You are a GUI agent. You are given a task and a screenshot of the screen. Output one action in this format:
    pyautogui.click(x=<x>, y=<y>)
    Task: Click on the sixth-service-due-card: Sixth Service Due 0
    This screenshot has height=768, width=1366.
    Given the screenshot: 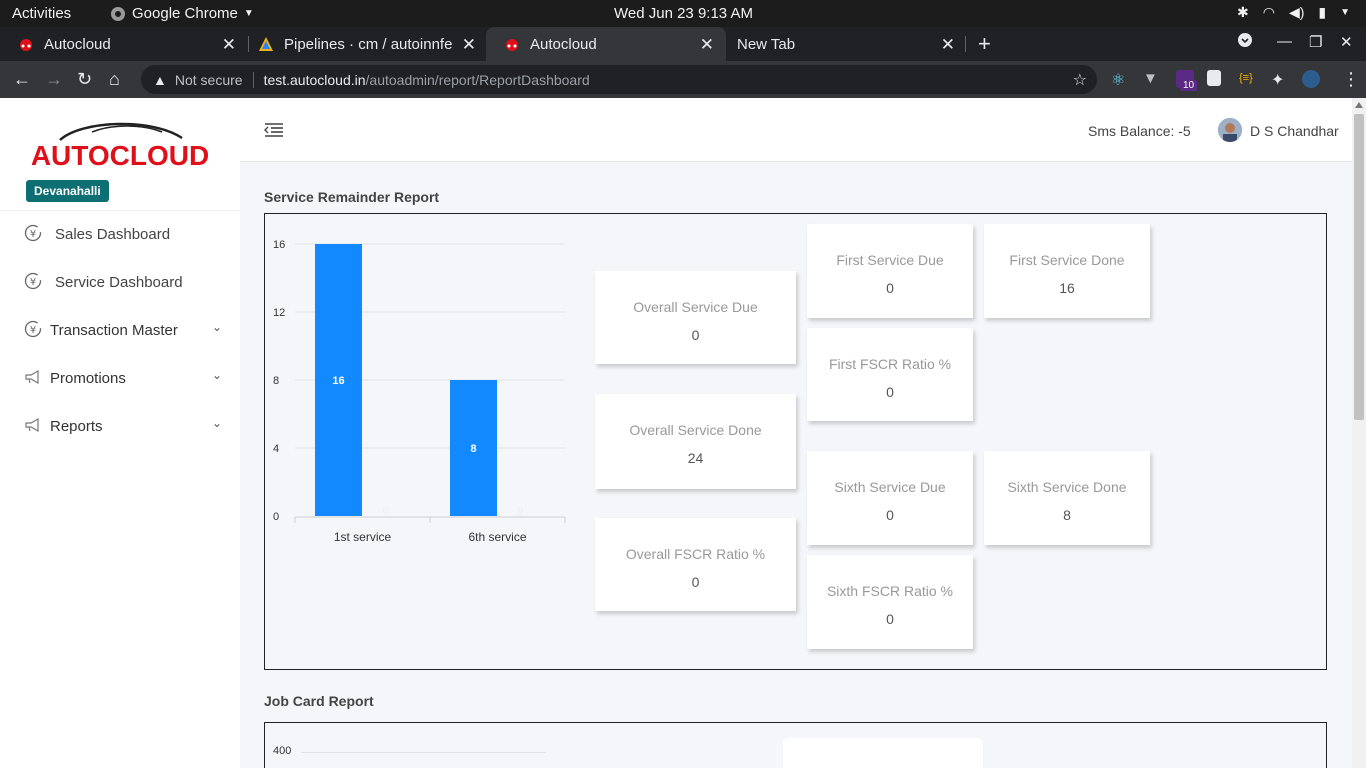 What is the action you would take?
    pyautogui.click(x=890, y=498)
    